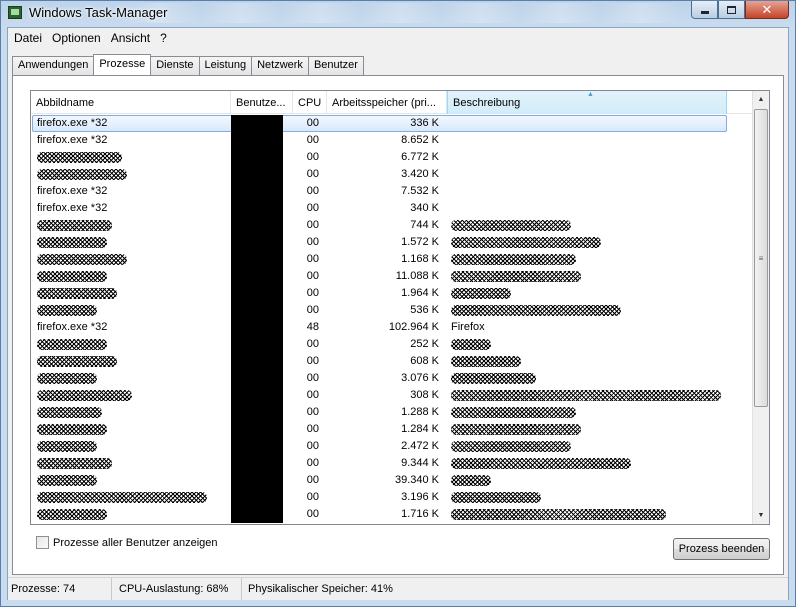 This screenshot has width=796, height=607. Describe the element at coordinates (392, 344) in the screenshot. I see `table-row: 00 252 K` at that location.